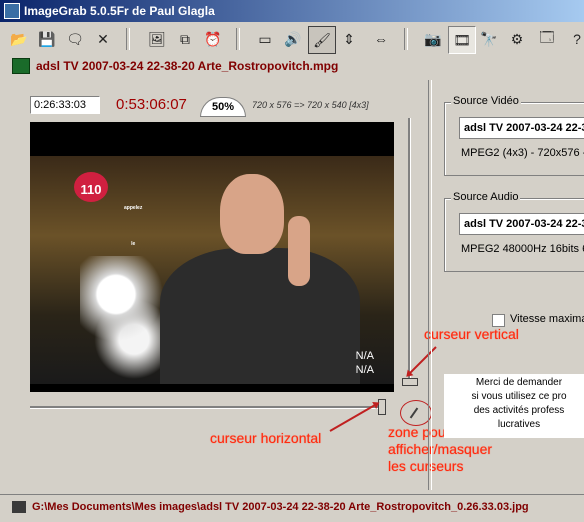 The image size is (584, 522). What do you see at coordinates (381, 39) in the screenshot?
I see `horizontal-resize-icon: ⇔` at bounding box center [381, 39].